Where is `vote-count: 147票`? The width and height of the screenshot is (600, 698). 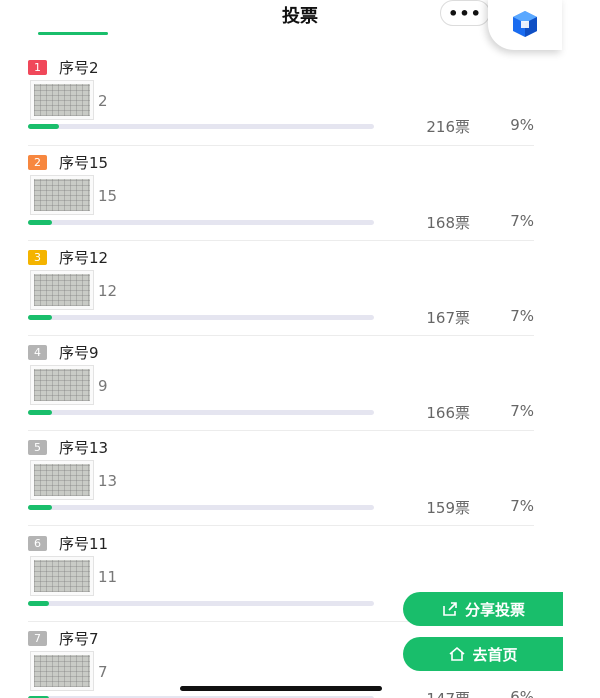
vote-count: 147票 is located at coordinates (448, 693).